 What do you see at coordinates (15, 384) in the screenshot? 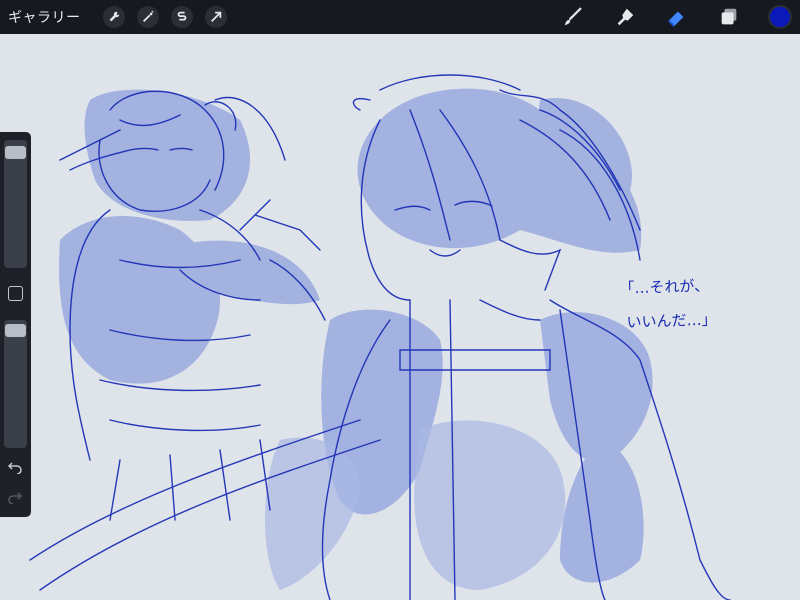
I see `opacity-slider` at bounding box center [15, 384].